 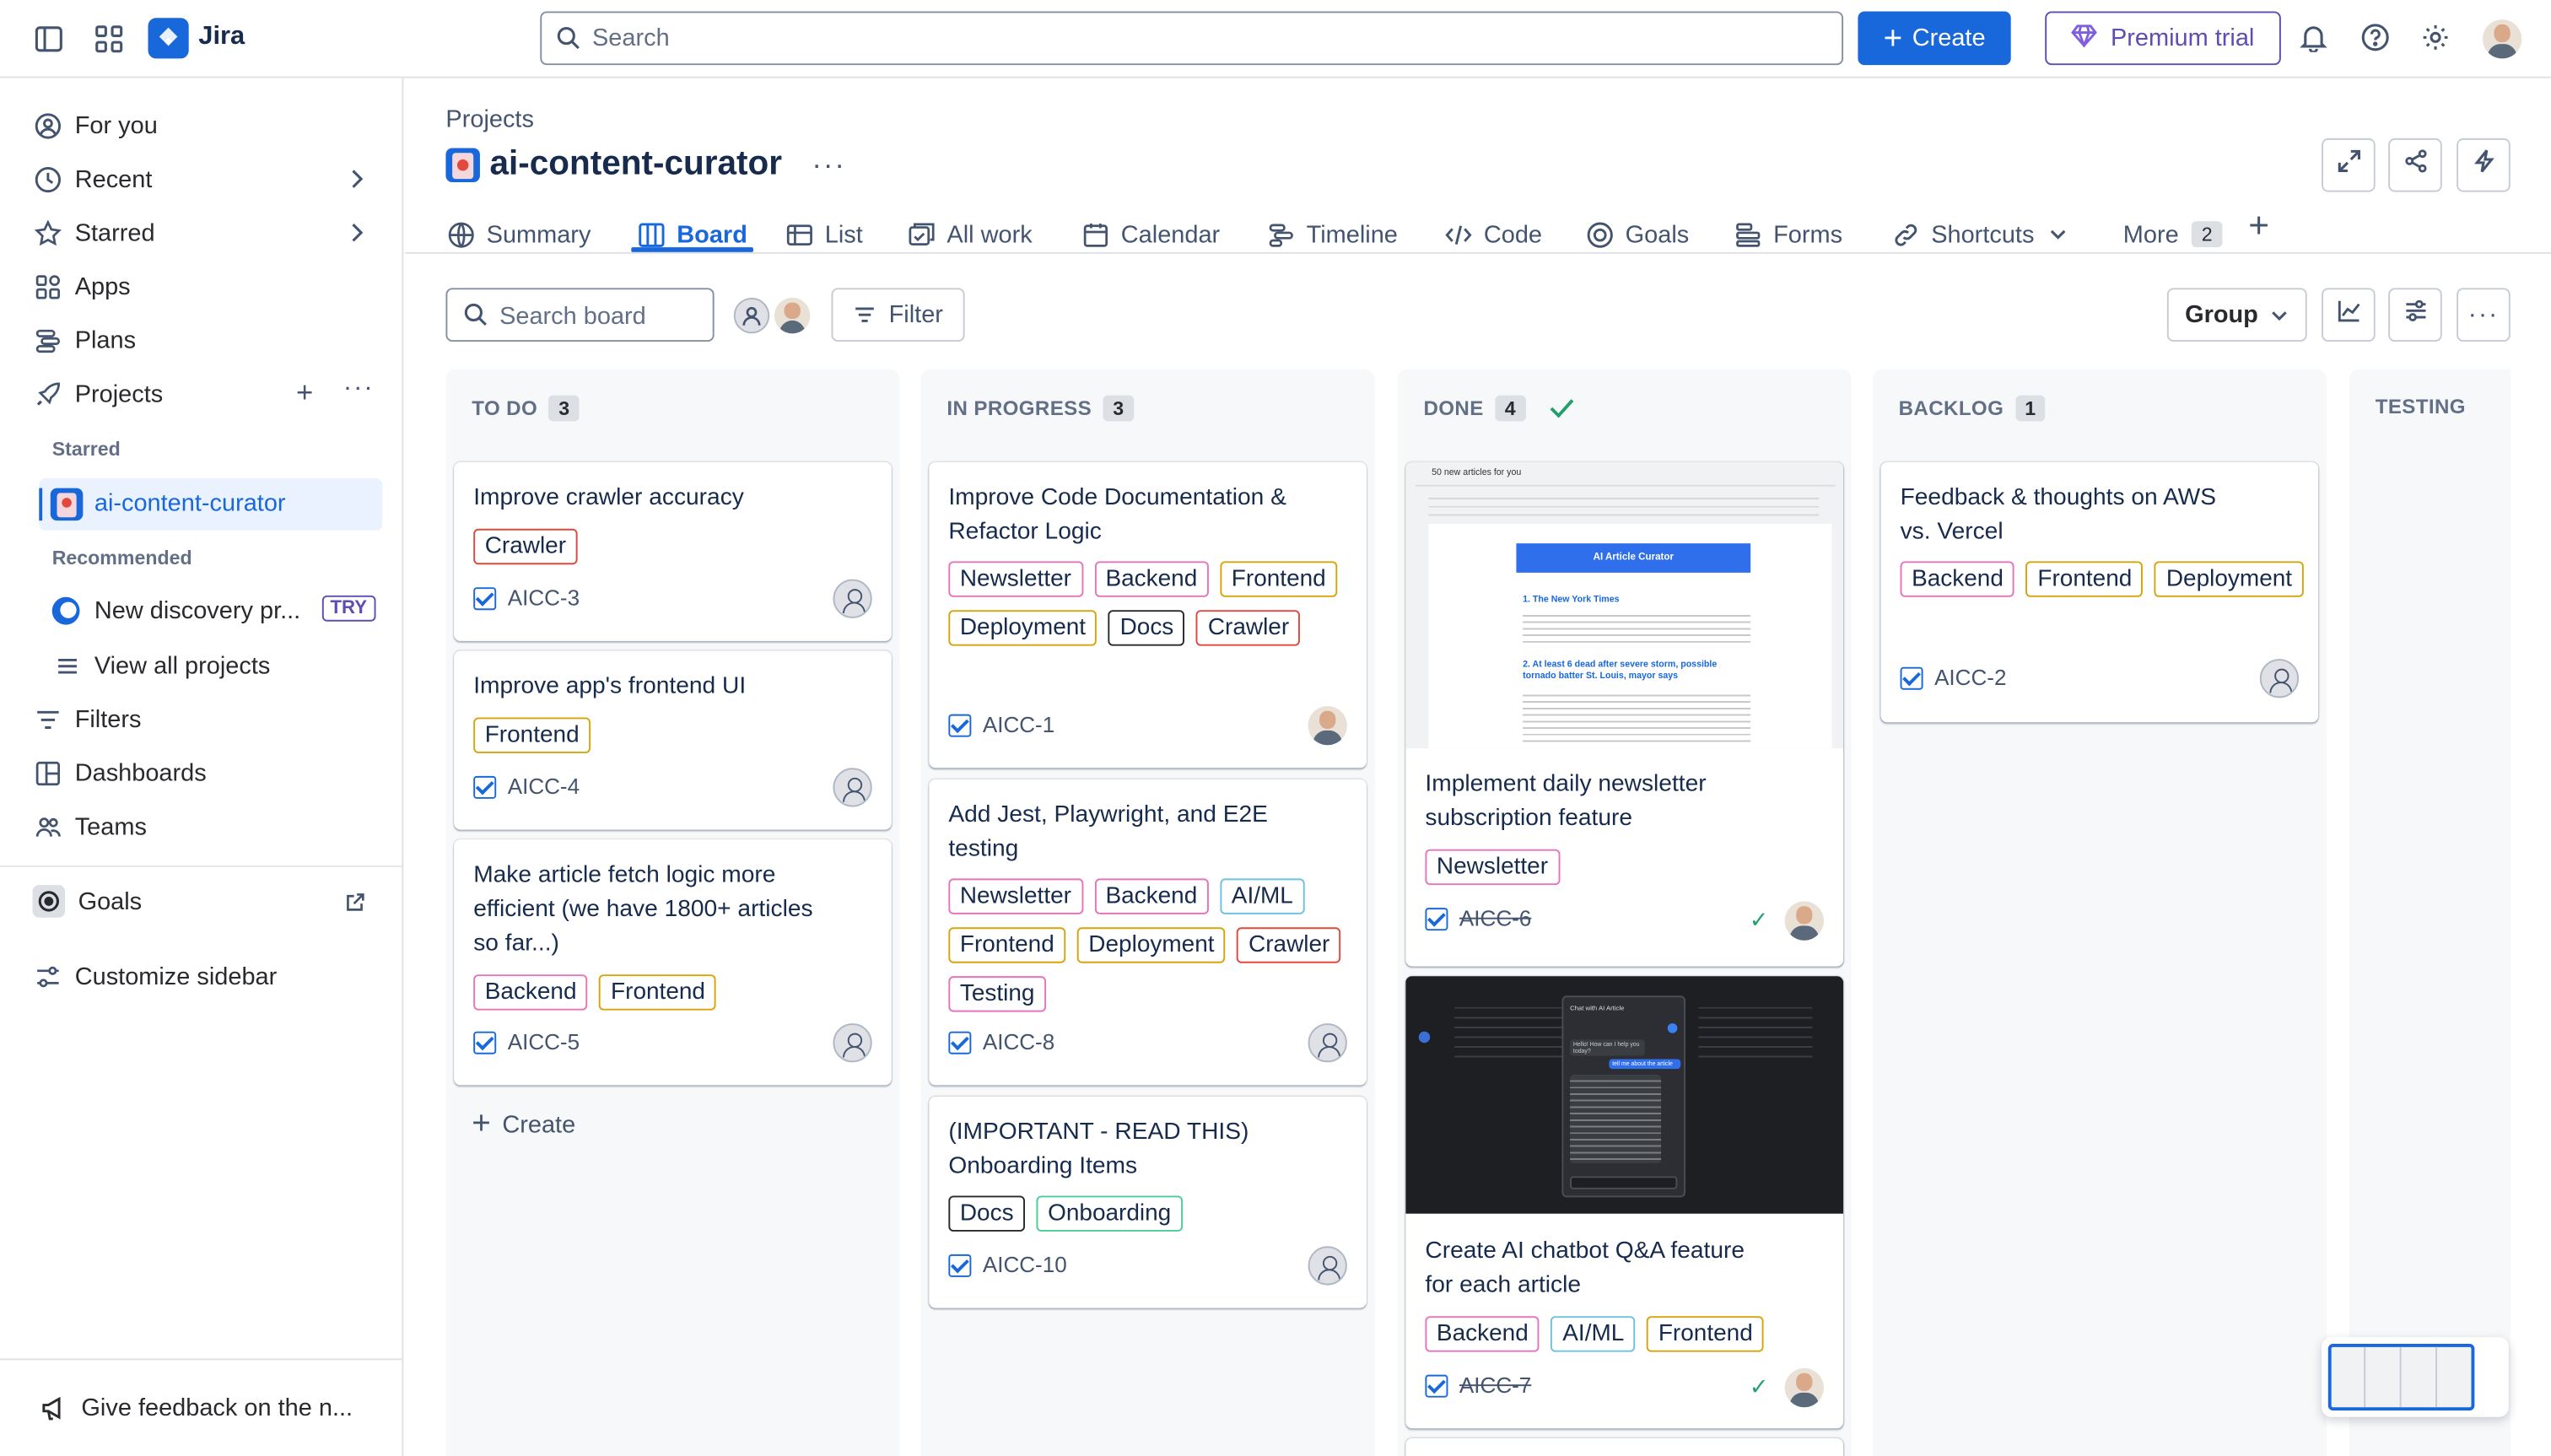 What do you see at coordinates (2236, 315) in the screenshot?
I see `group-dropdown: Group` at bounding box center [2236, 315].